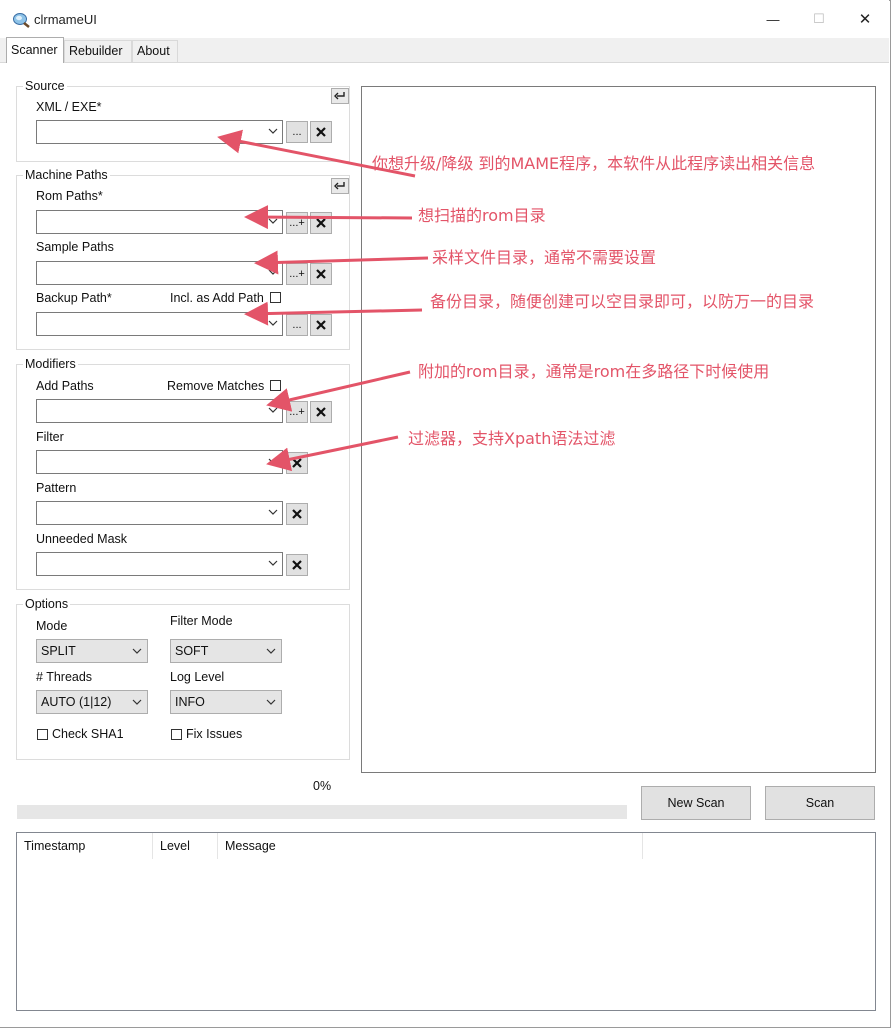 The width and height of the screenshot is (891, 1028). I want to click on remove-matches-label: Remove Matches, so click(216, 386).